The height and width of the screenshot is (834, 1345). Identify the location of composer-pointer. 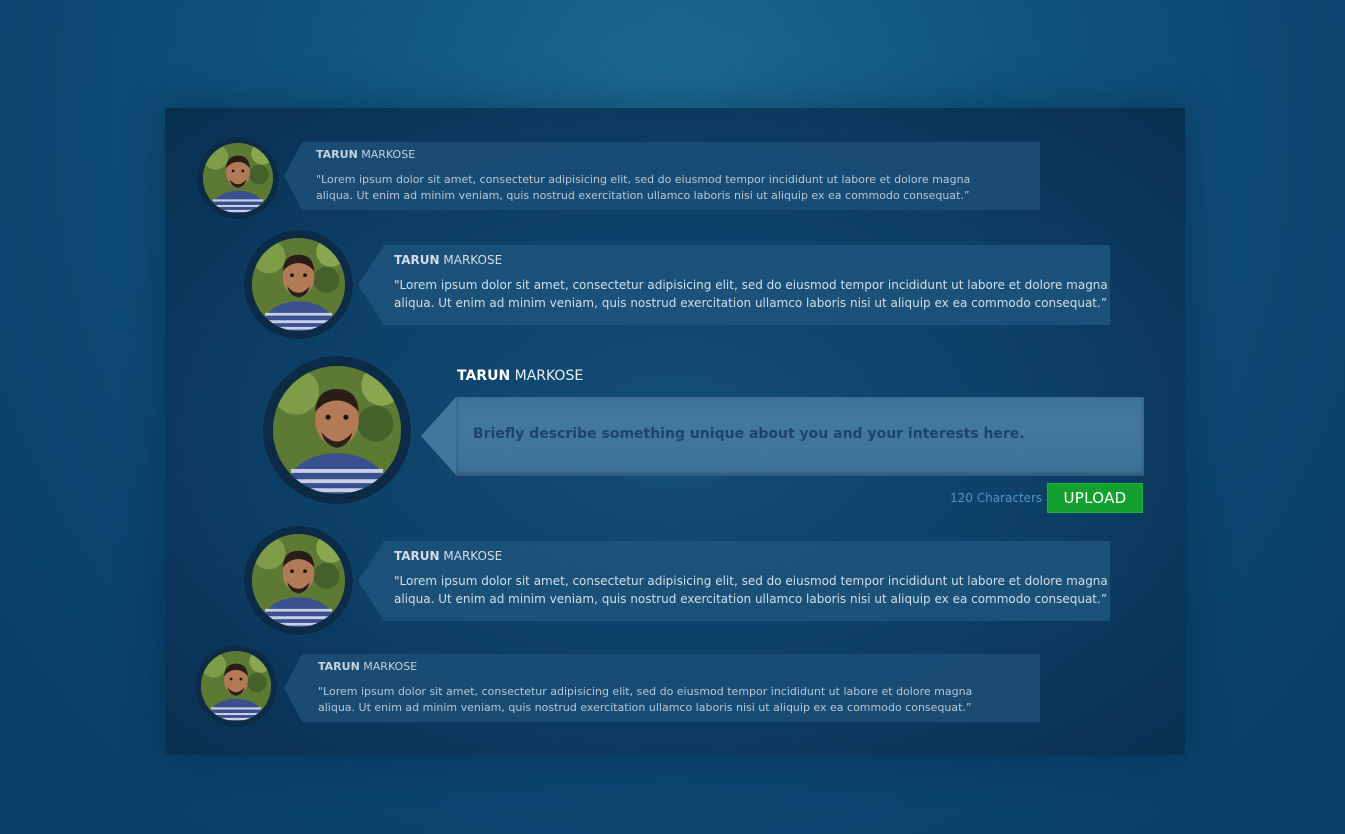
(438, 436).